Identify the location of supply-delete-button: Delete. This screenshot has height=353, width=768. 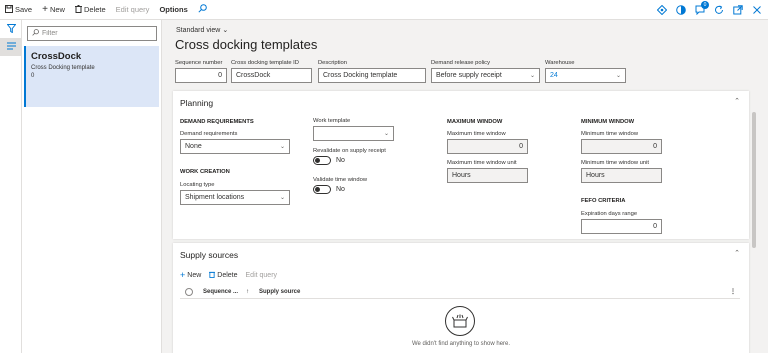
(223, 275).